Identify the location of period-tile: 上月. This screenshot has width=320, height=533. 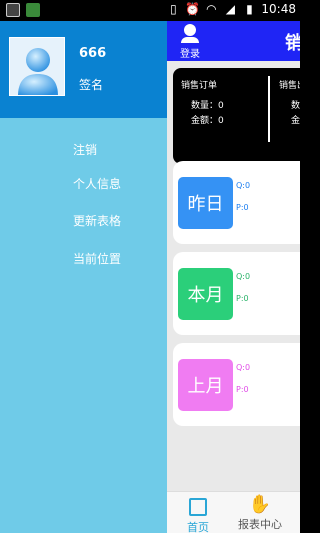
(205, 385).